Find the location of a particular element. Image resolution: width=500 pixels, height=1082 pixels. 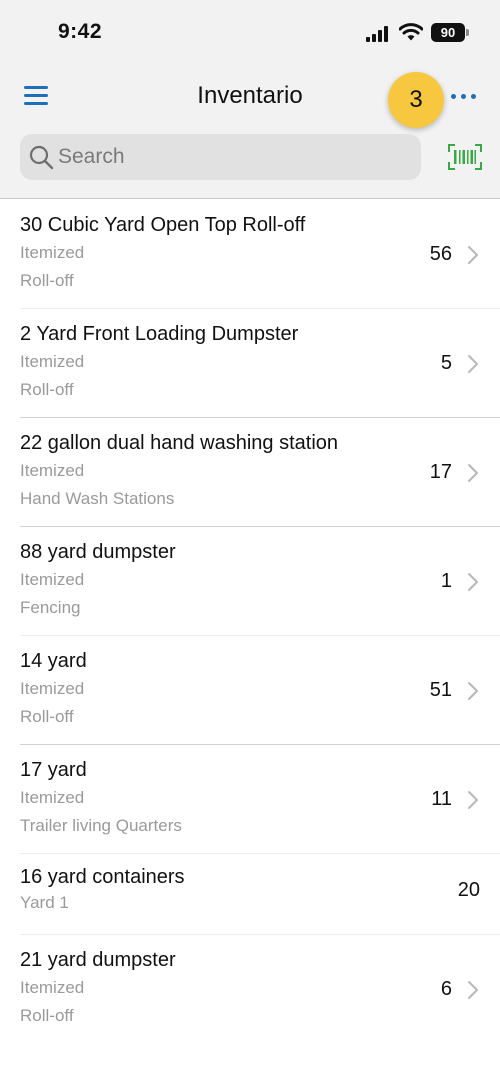

item-count: 1 is located at coordinates (446, 581).